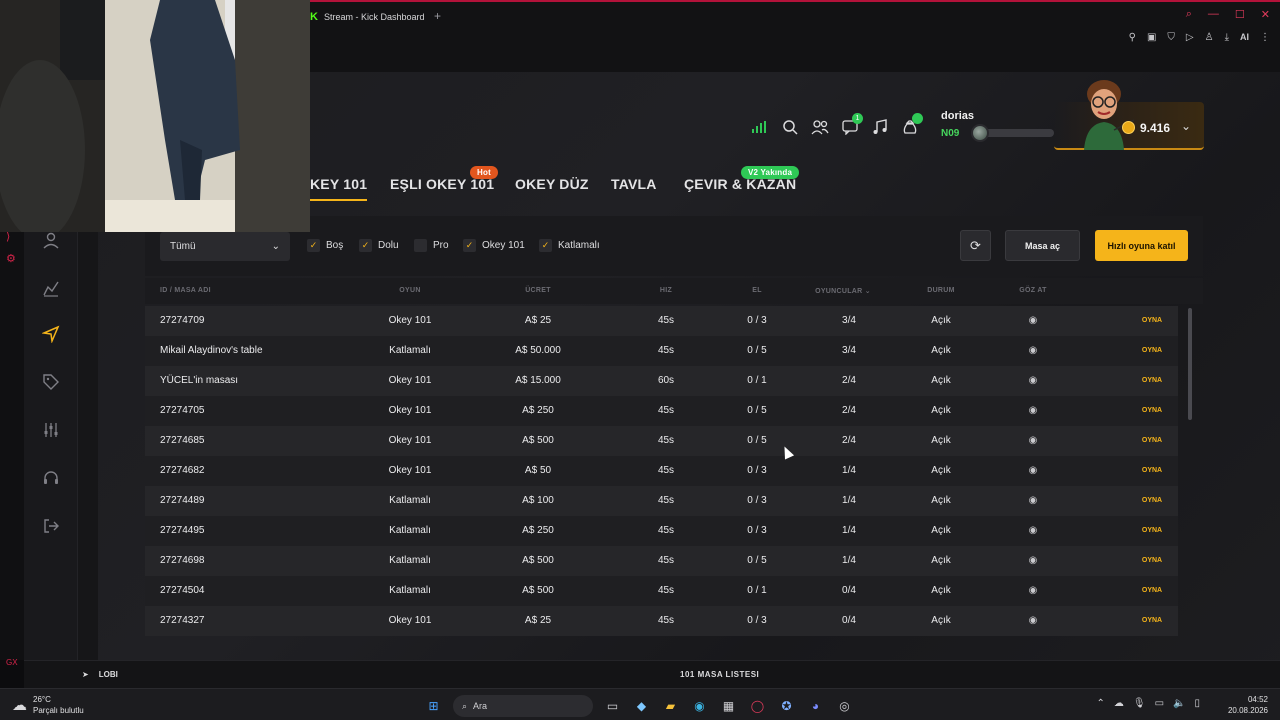  What do you see at coordinates (1227, 37) in the screenshot?
I see `download-icon: ⤓` at bounding box center [1227, 37].